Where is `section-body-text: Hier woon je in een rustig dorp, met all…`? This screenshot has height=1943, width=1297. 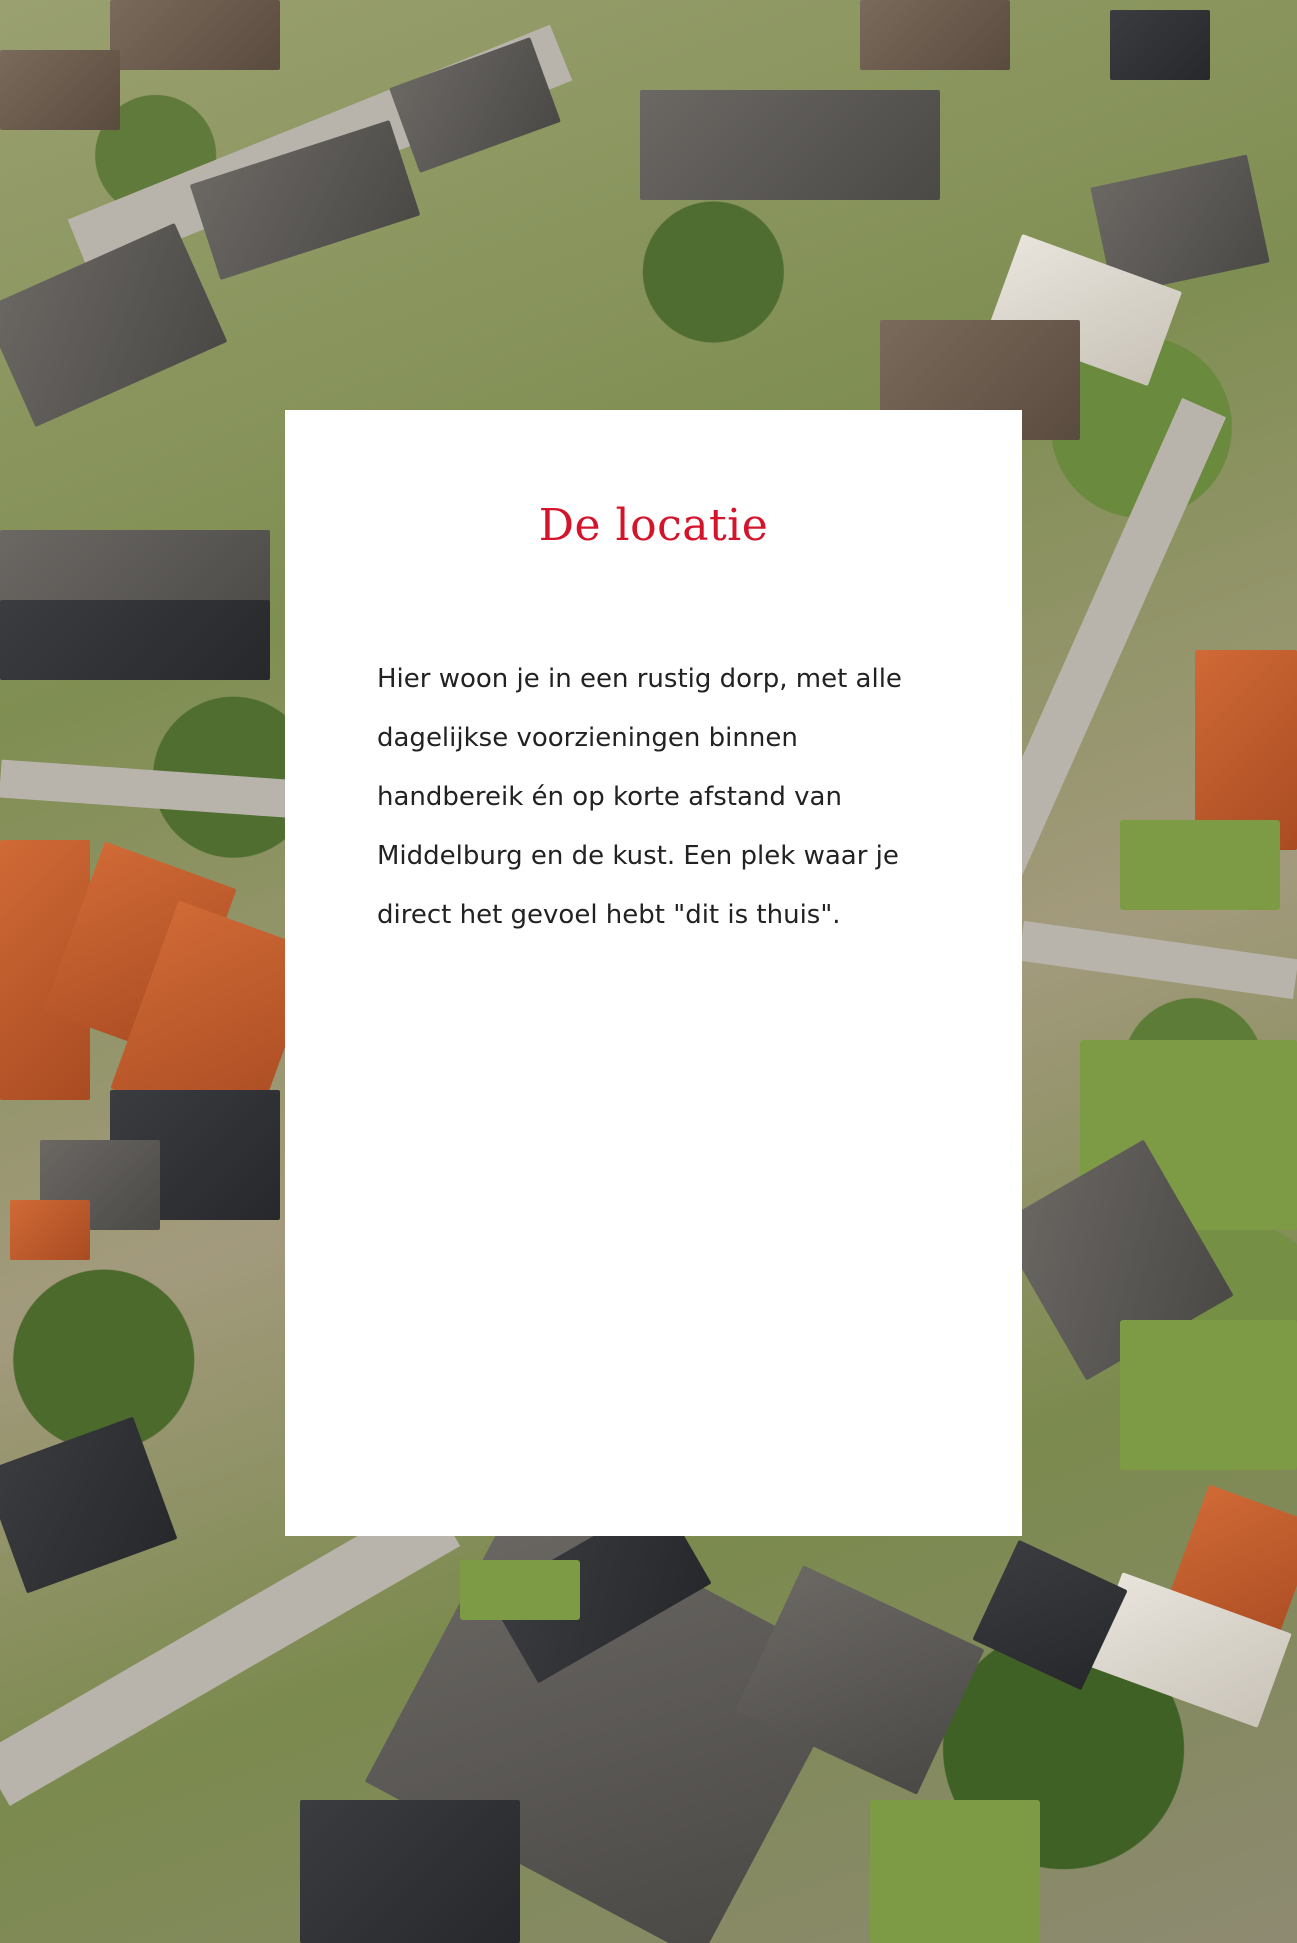
section-body-text: Hier woon je in een rustig dorp, met all… is located at coordinates (639, 797).